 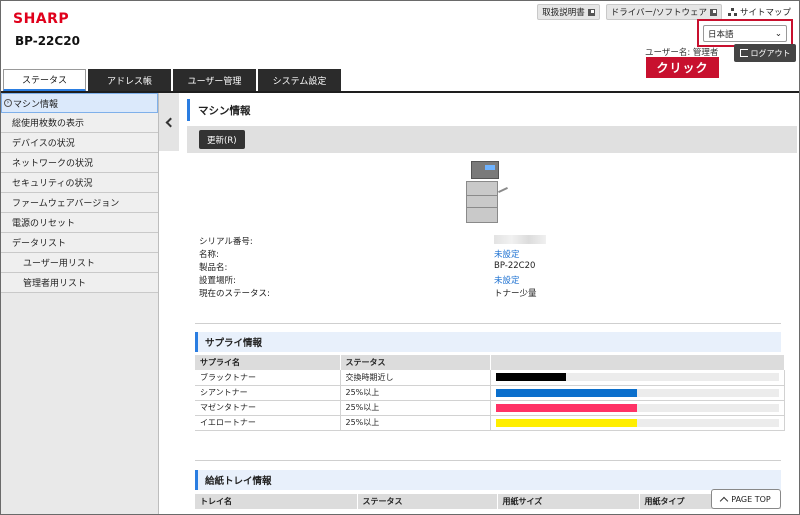 I want to click on info-row-name: 名称: 未設定, so click(x=399, y=254).